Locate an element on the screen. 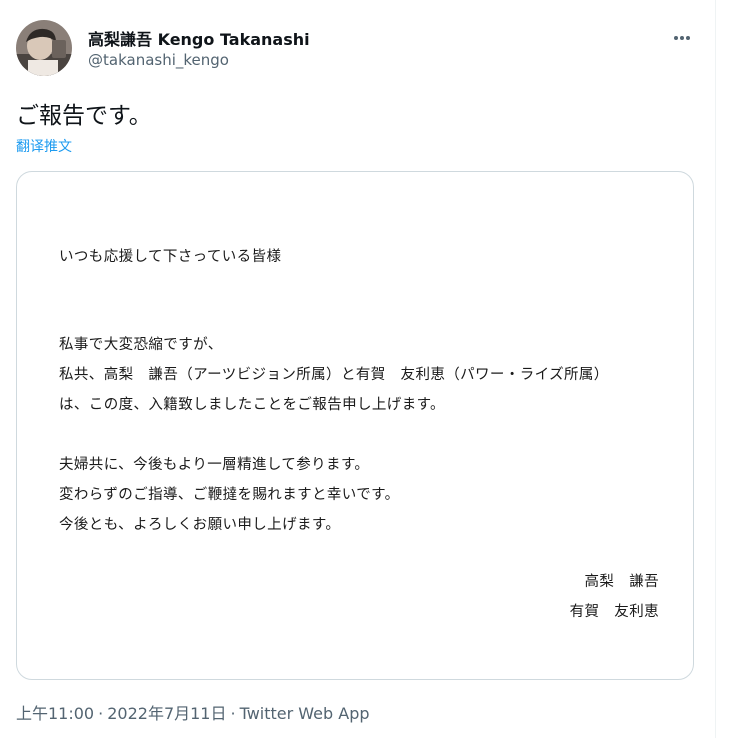 This screenshot has height=738, width=748. profile-photo-icon is located at coordinates (44, 48).